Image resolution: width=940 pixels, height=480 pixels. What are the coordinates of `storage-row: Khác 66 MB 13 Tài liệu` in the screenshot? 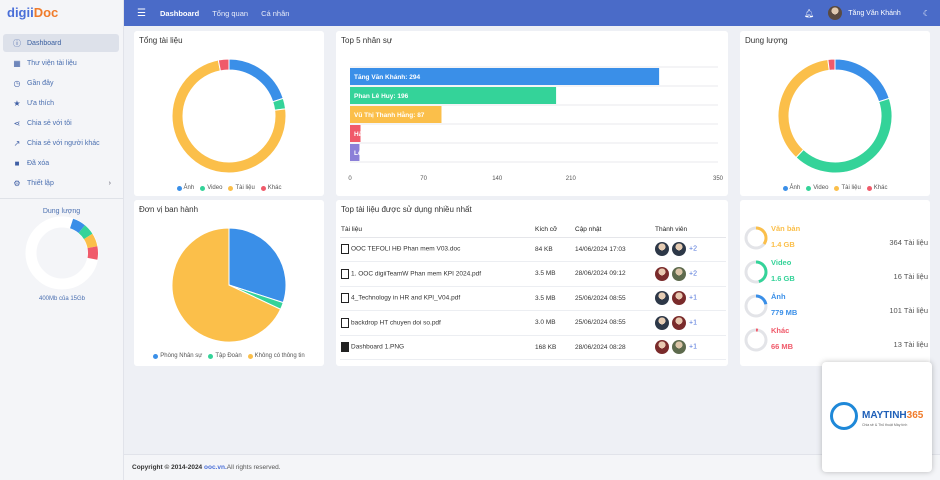 It's located at (836, 344).